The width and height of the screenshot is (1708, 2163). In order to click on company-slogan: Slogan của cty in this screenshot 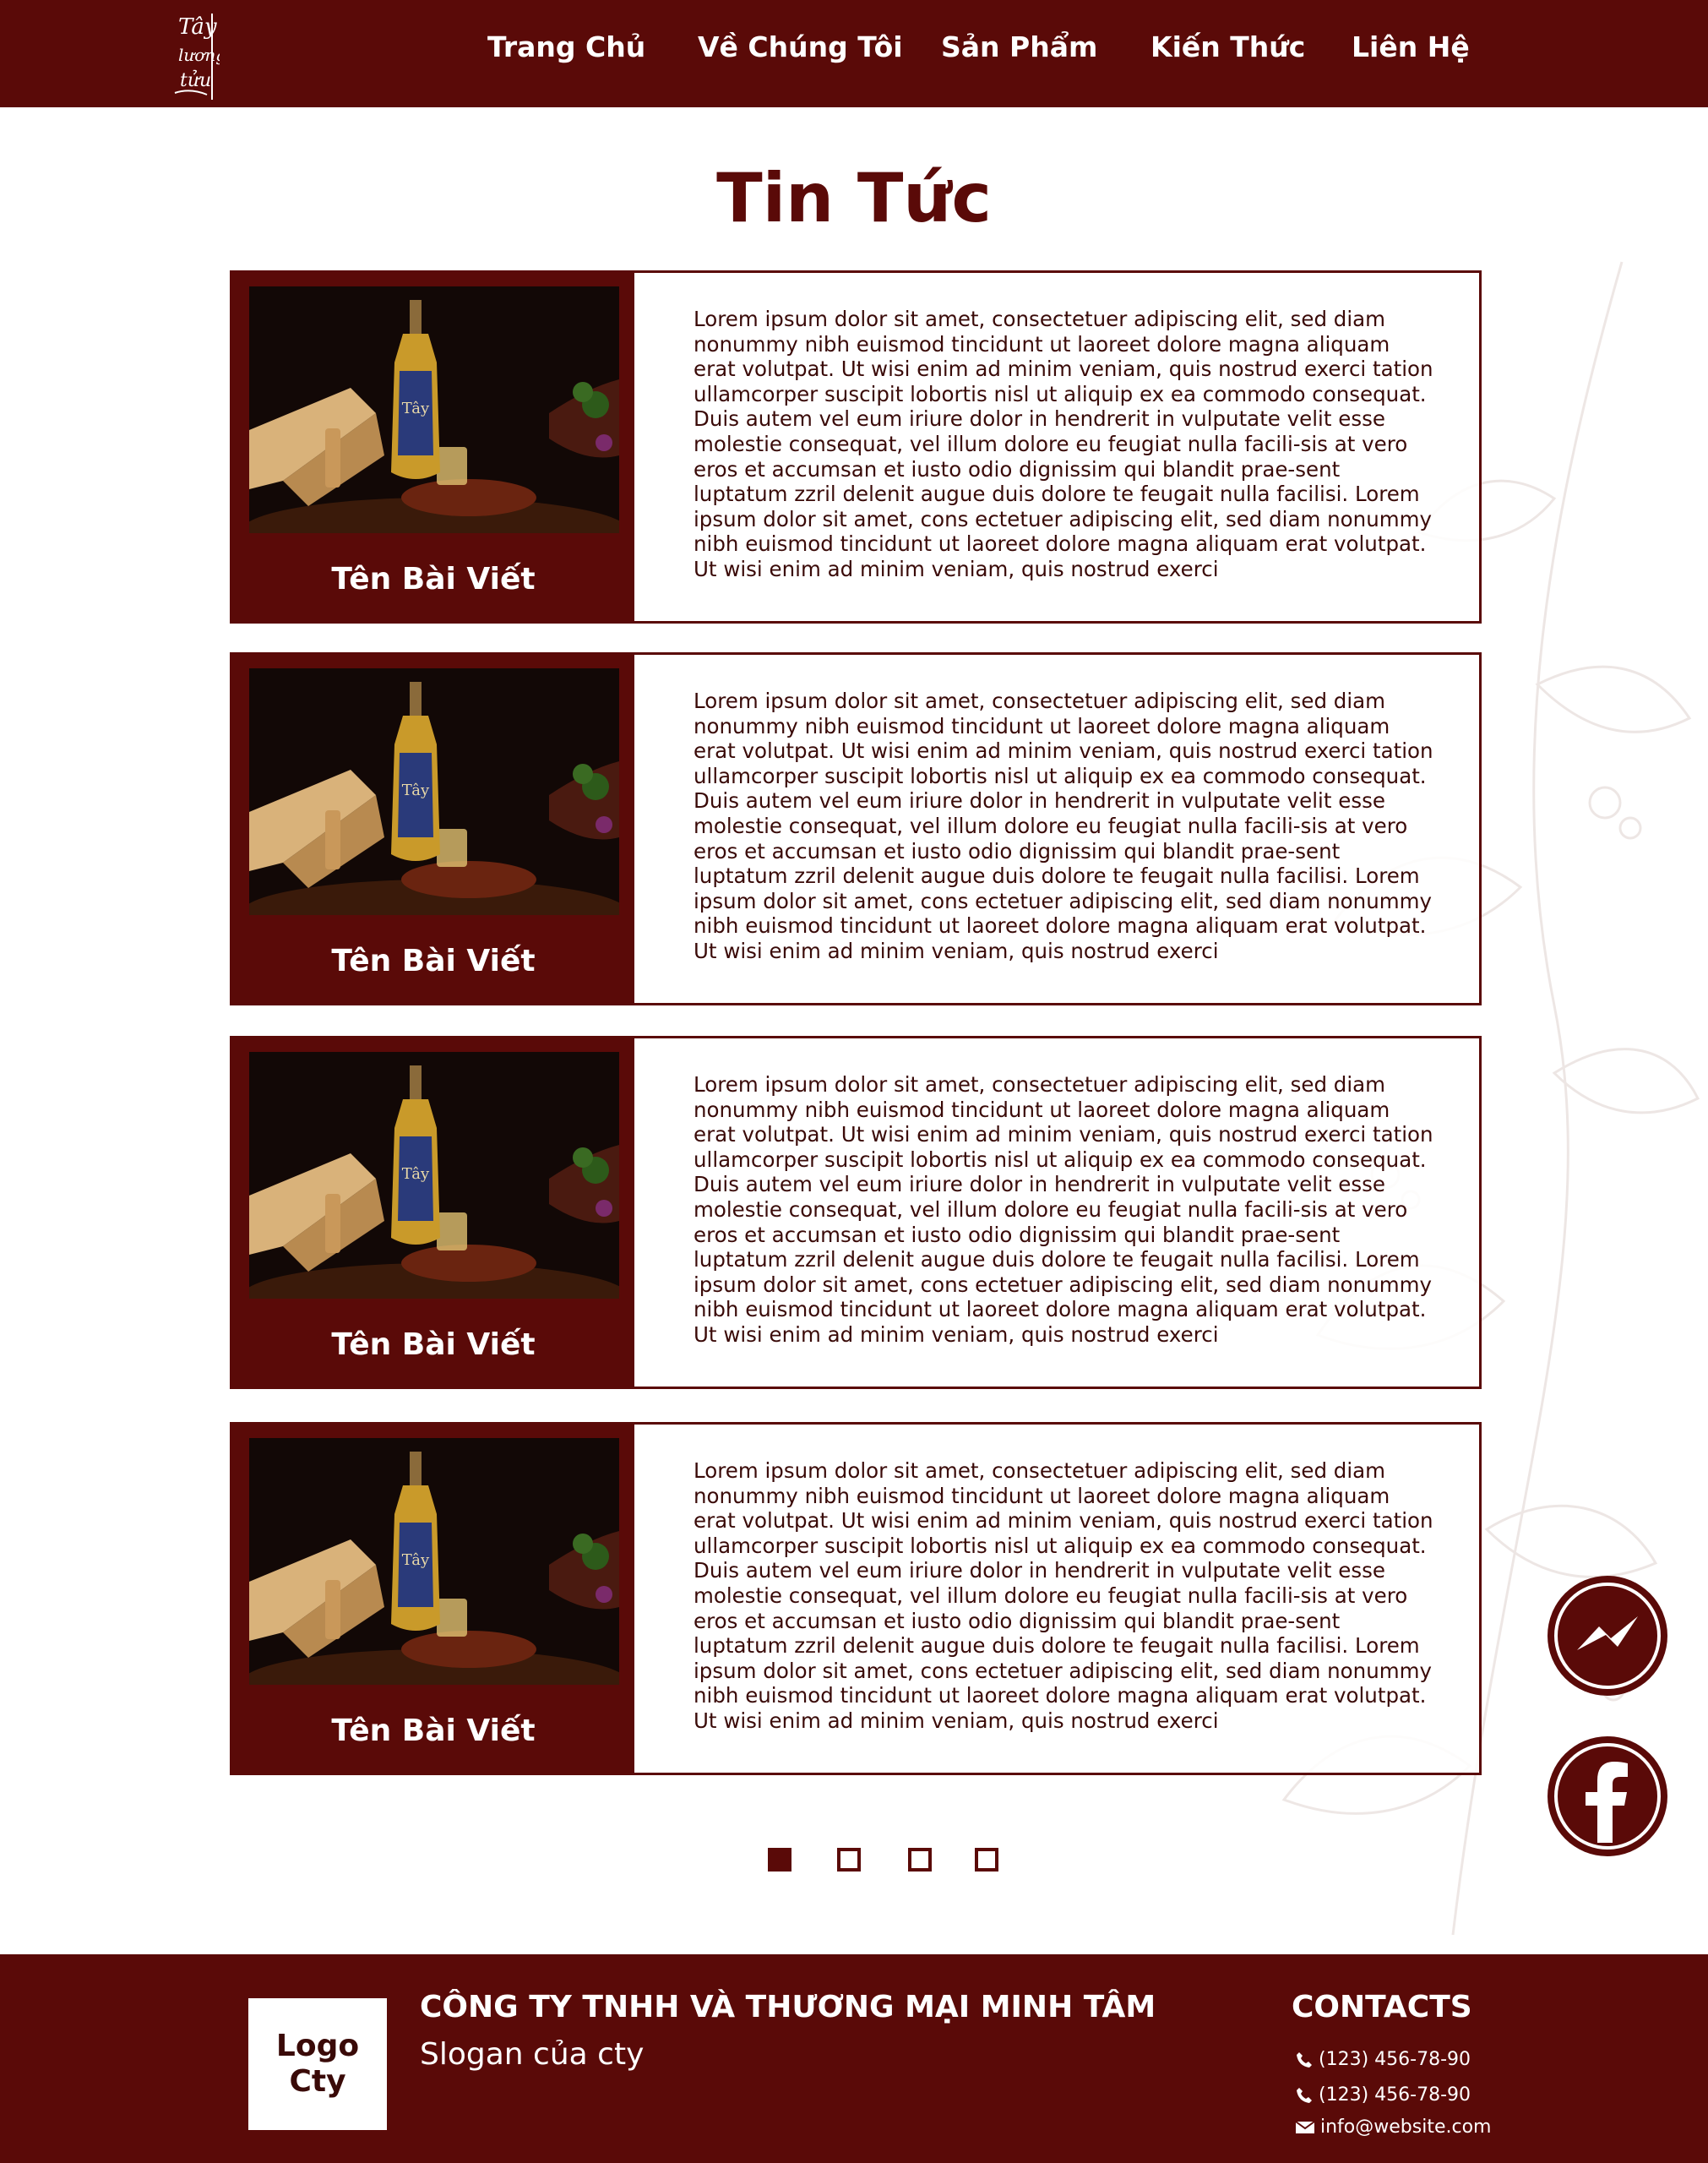, I will do `click(532, 2054)`.